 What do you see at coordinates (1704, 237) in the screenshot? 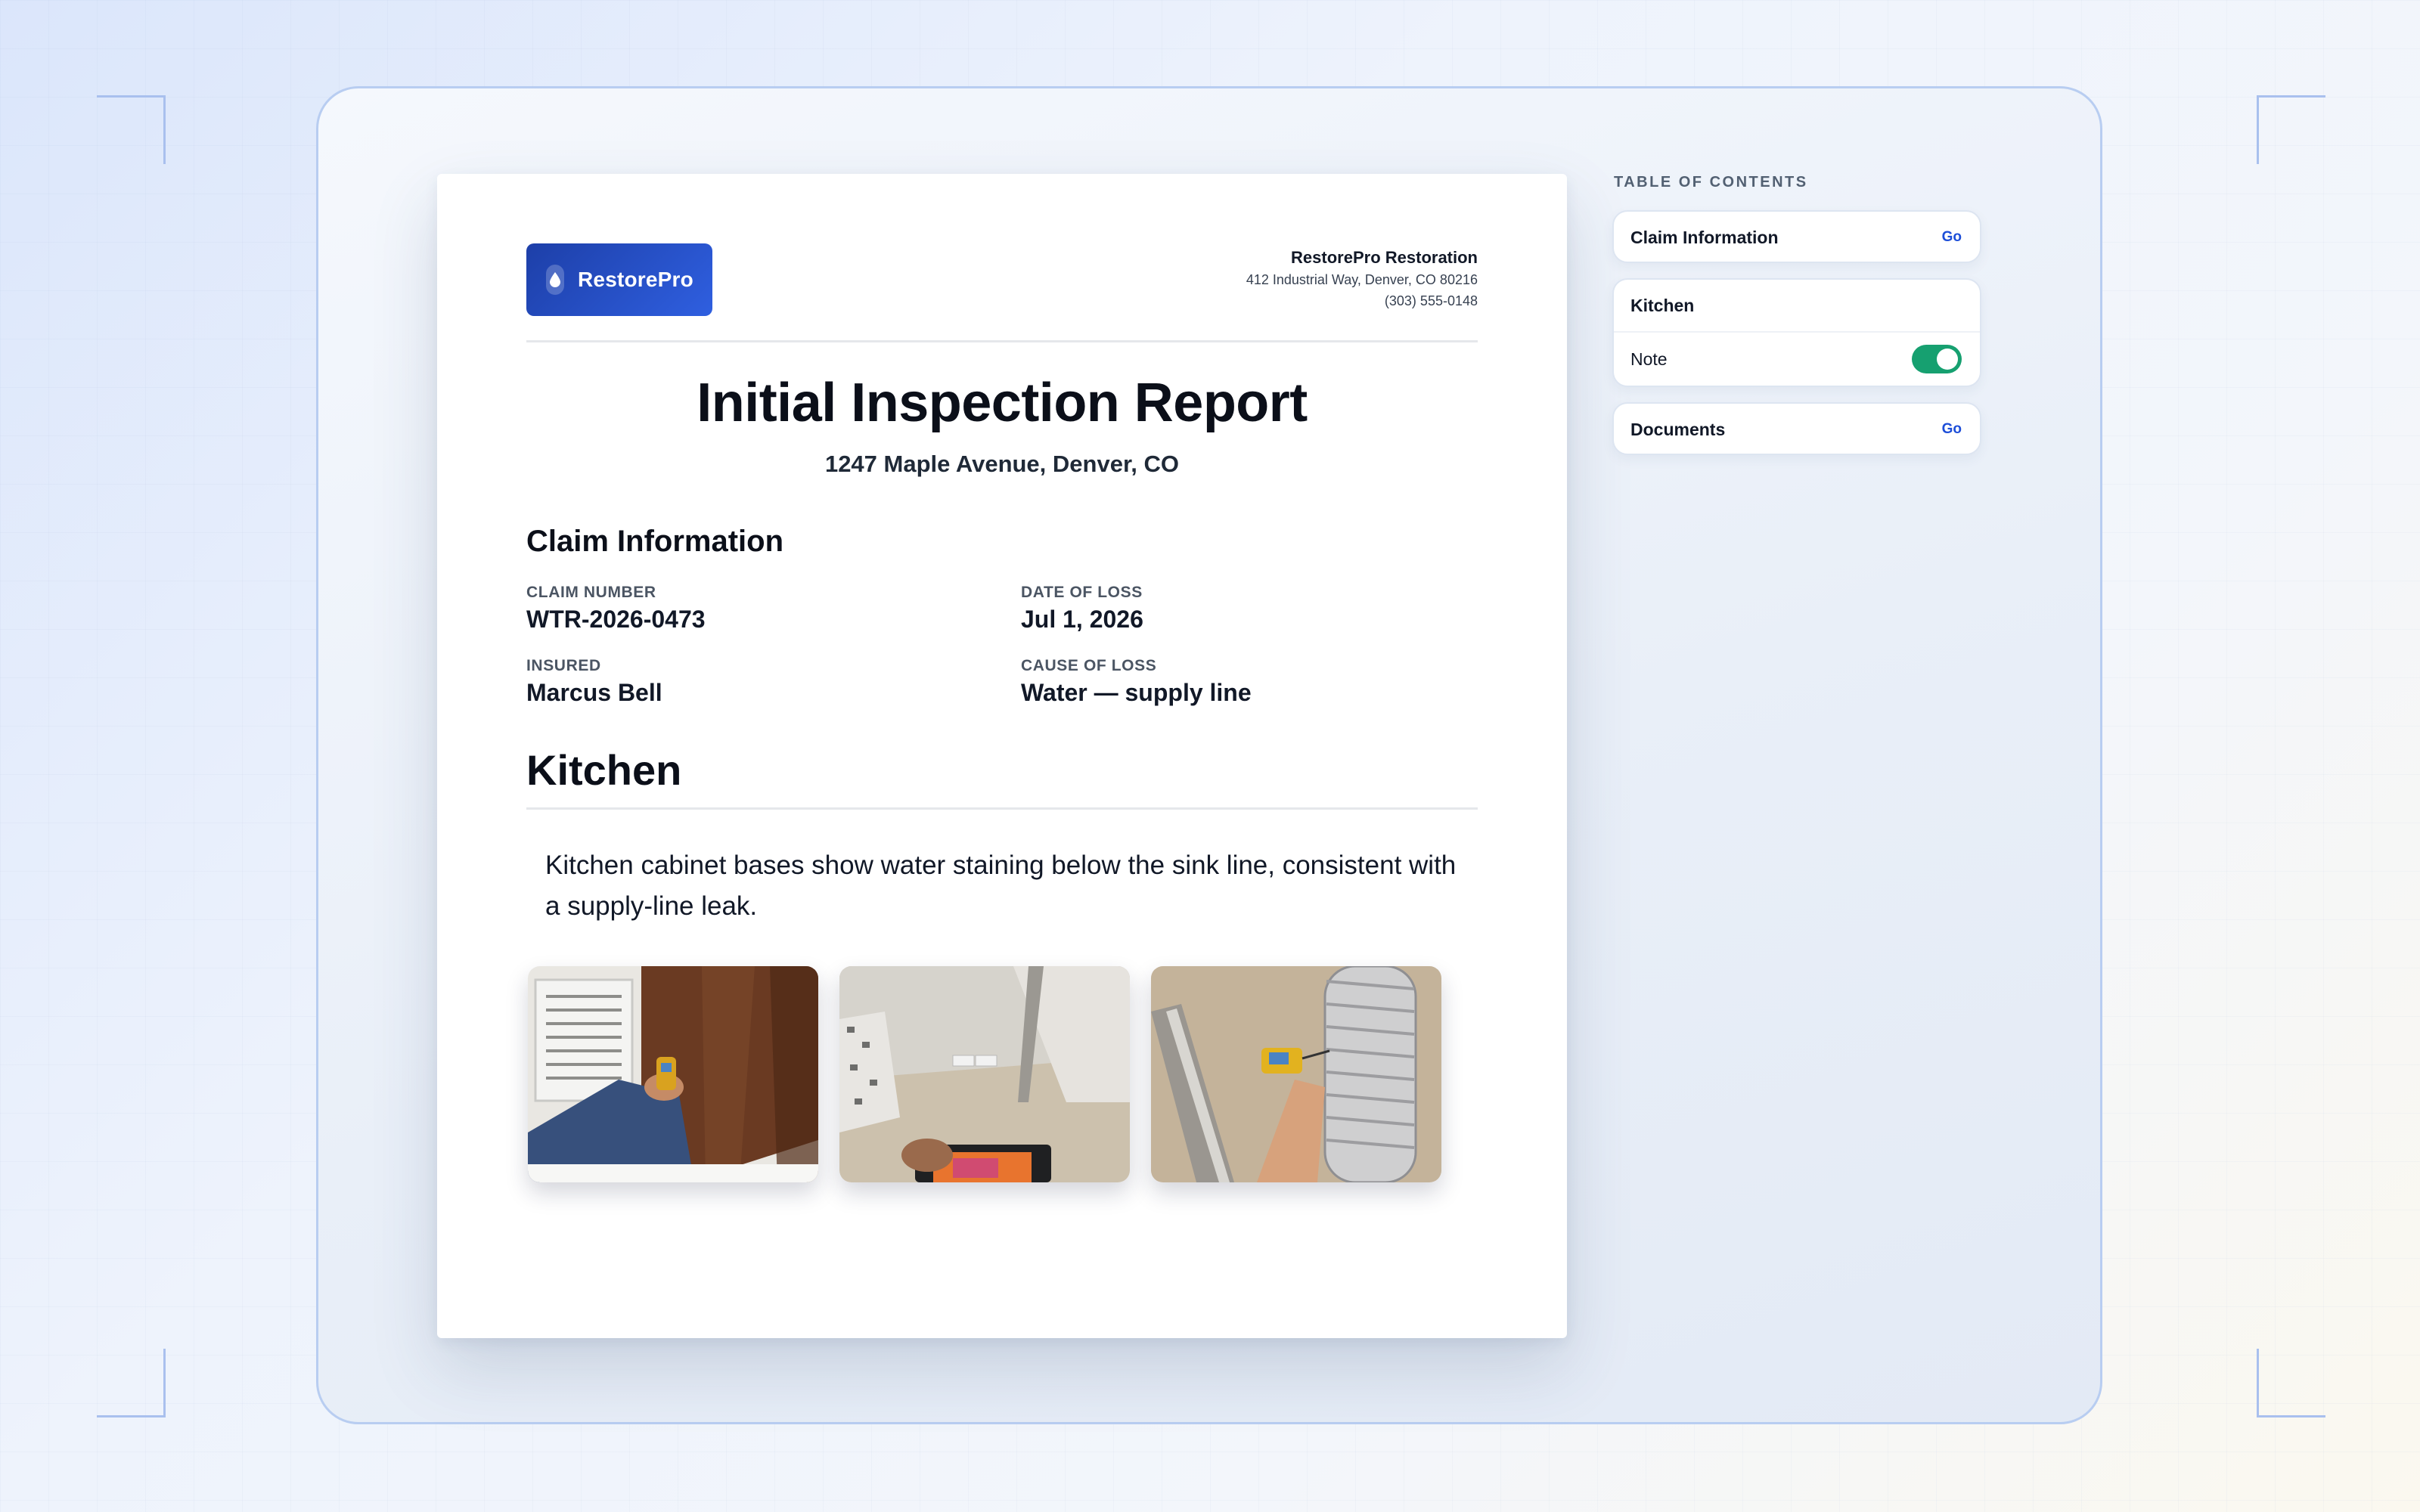
I see `toc-item-title: Claim Information` at bounding box center [1704, 237].